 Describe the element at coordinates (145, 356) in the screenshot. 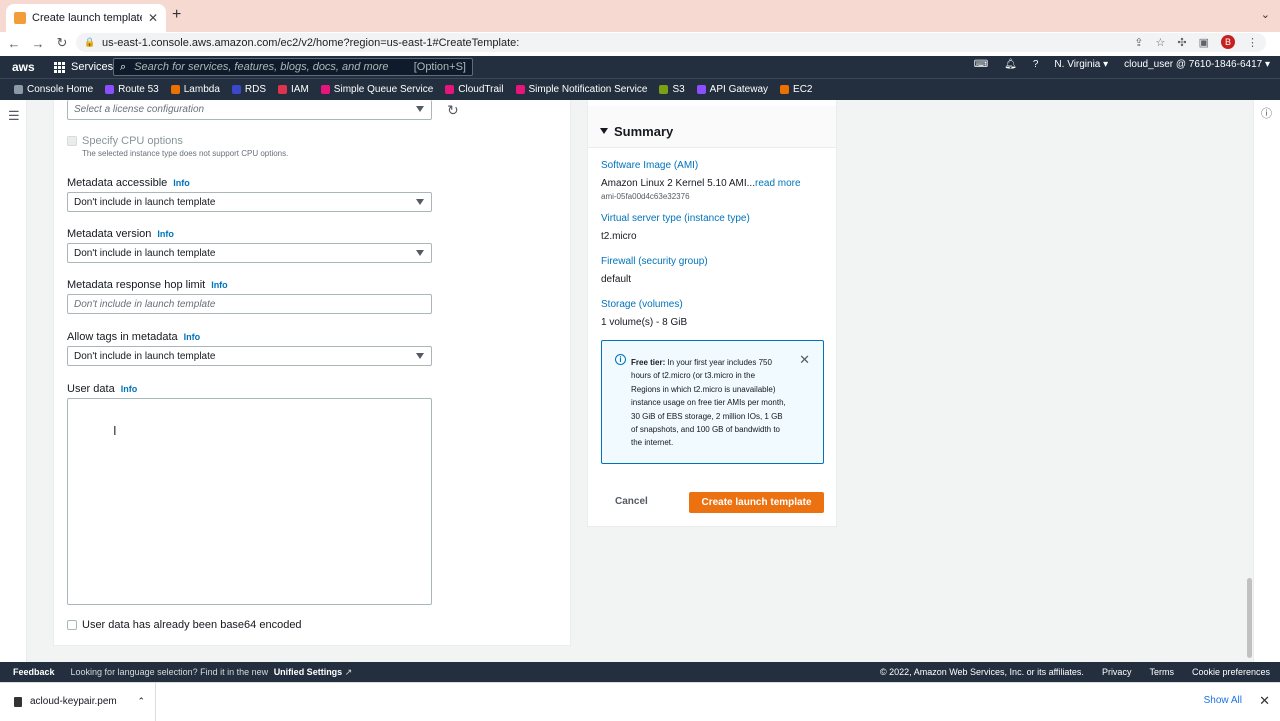

I see `allow-tags-value: Don't include in launch template` at that location.